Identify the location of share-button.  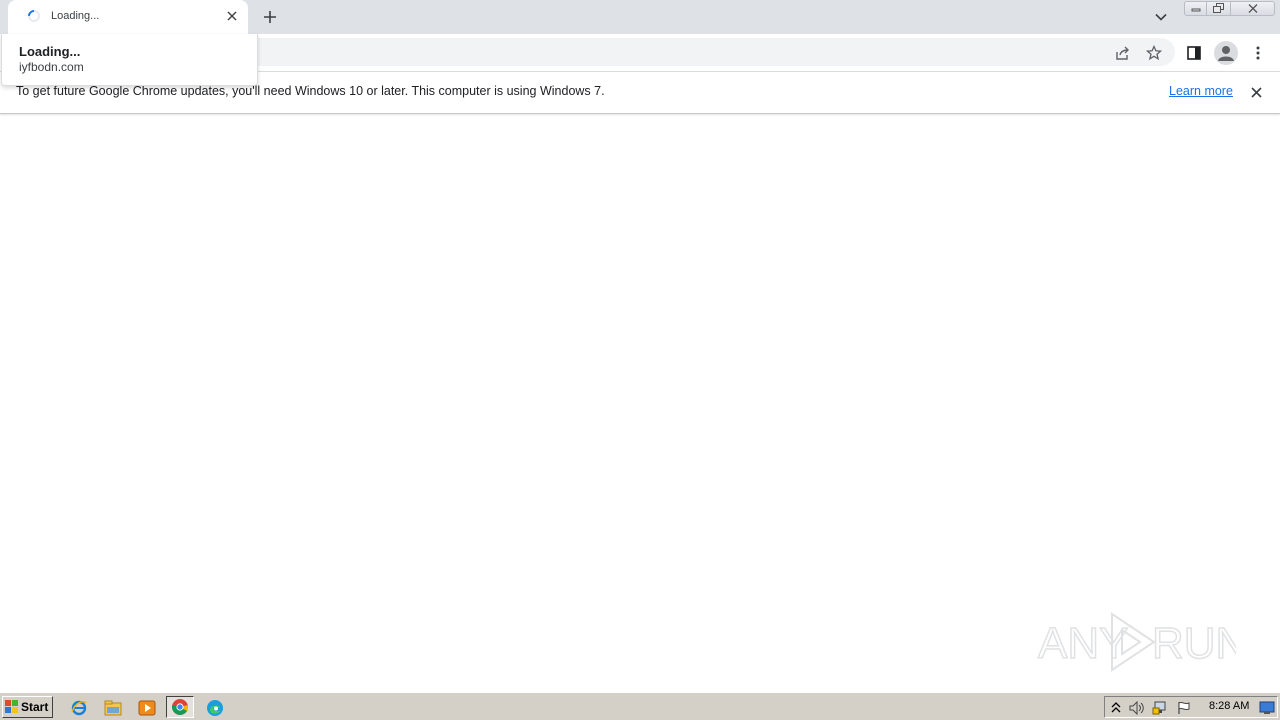
(1122, 53).